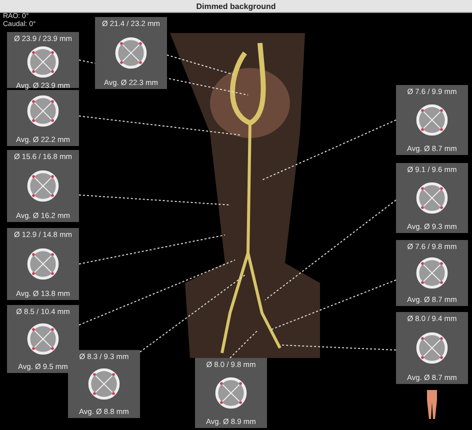 The width and height of the screenshot is (472, 430). What do you see at coordinates (432, 405) in the screenshot?
I see `body-figure-icon` at bounding box center [432, 405].